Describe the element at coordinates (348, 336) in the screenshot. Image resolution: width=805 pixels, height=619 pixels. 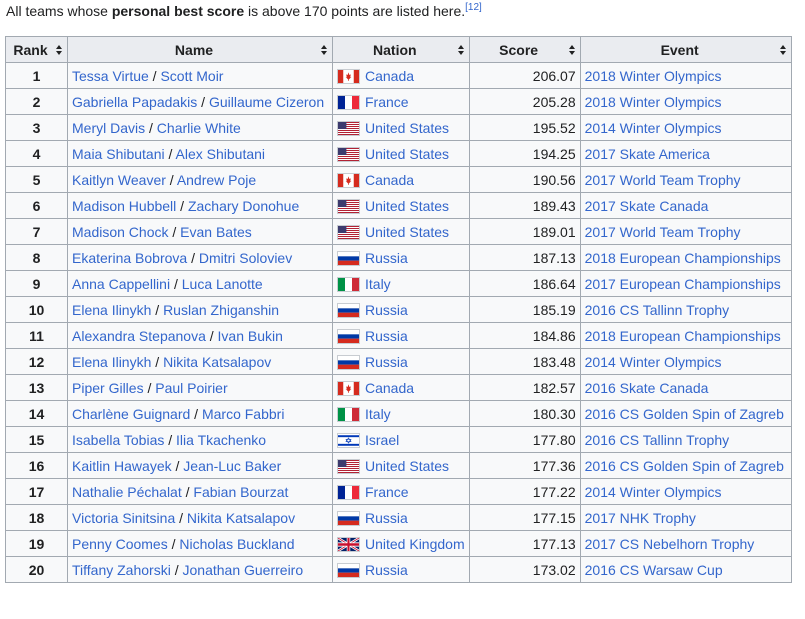
I see `russia-flag-icon` at that location.